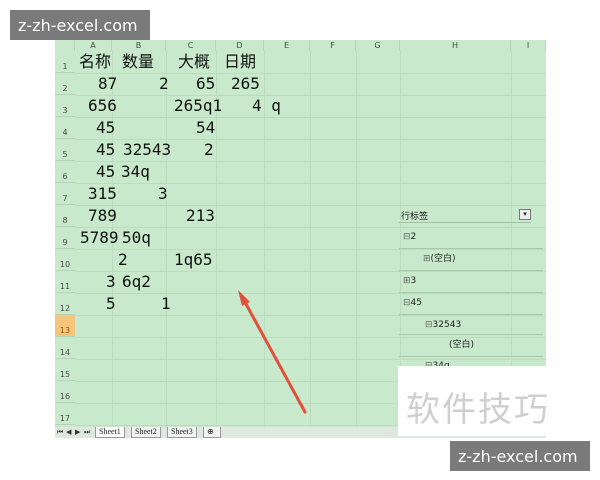 This screenshot has width=600, height=480. I want to click on brand-watermark-text: 软件技巧, so click(478, 410).